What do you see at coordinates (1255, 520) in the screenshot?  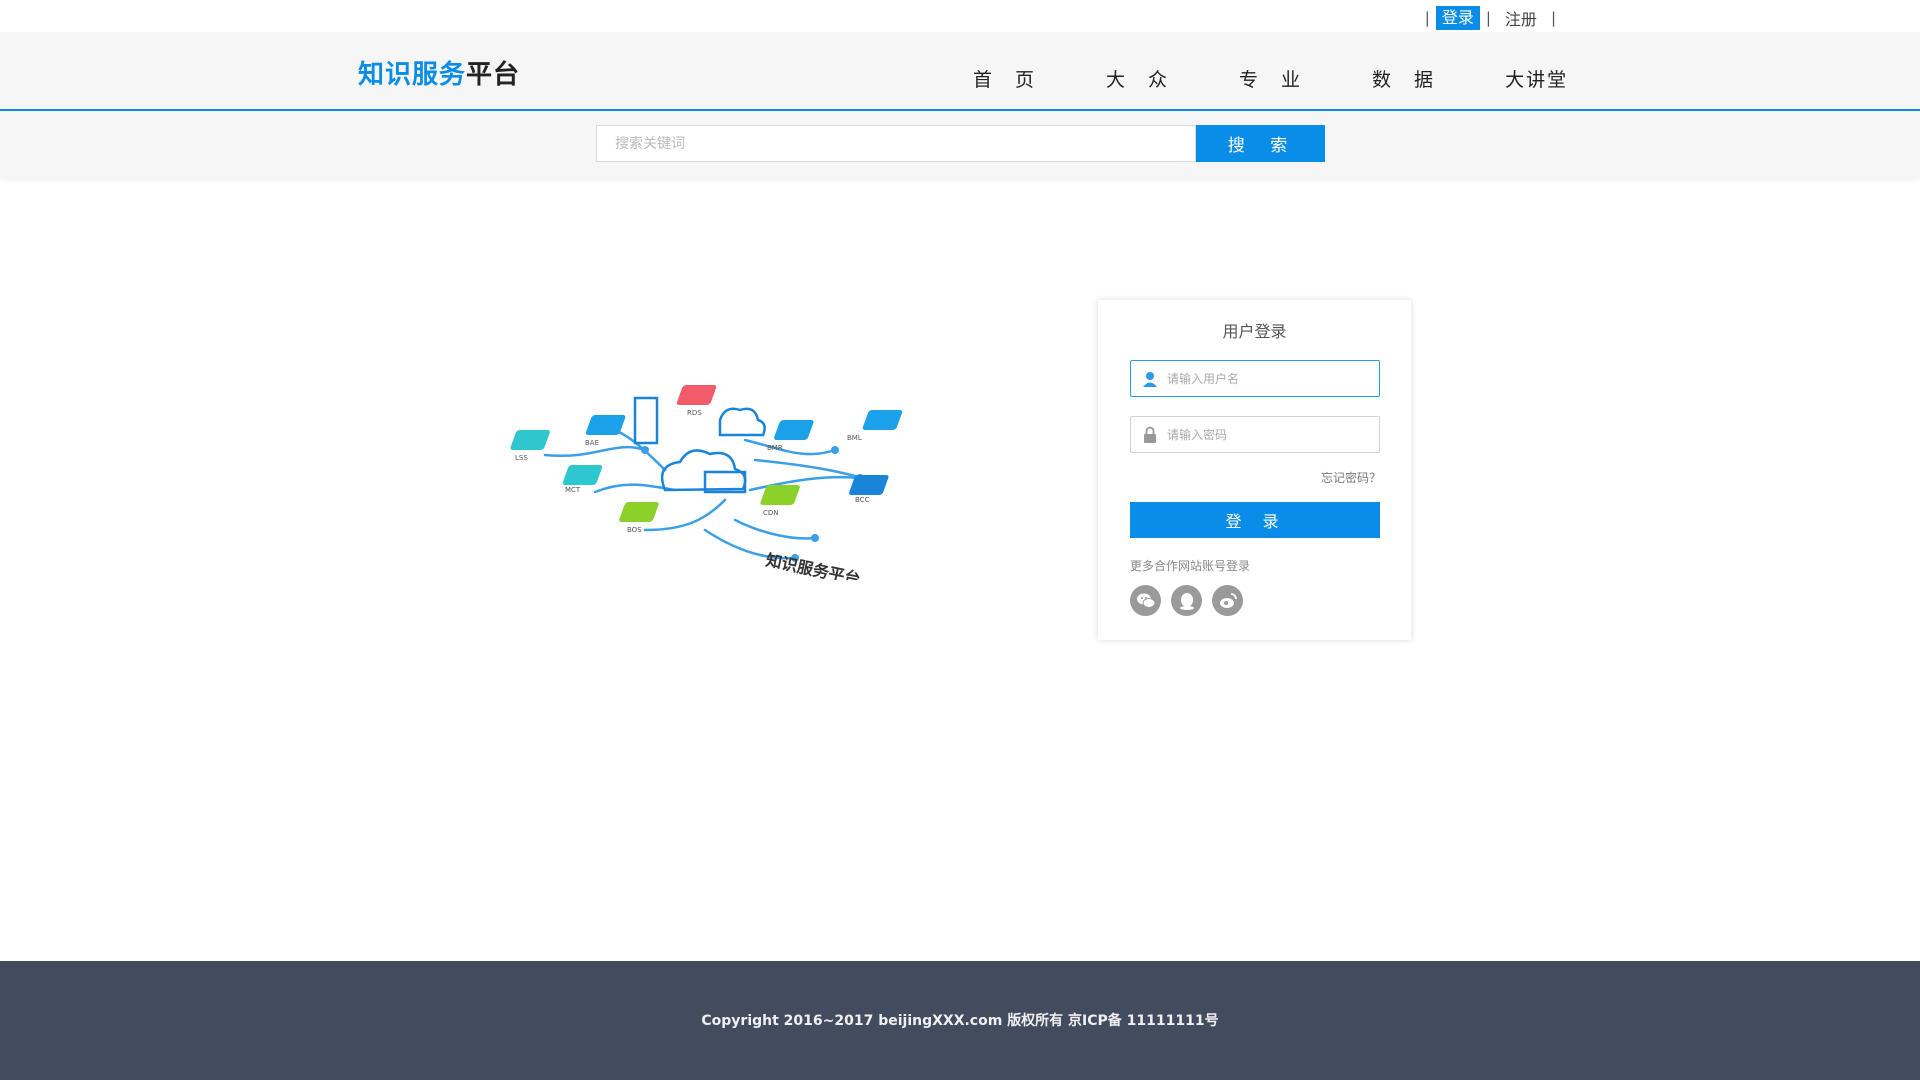 I see `login-submit-button: 登 录` at bounding box center [1255, 520].